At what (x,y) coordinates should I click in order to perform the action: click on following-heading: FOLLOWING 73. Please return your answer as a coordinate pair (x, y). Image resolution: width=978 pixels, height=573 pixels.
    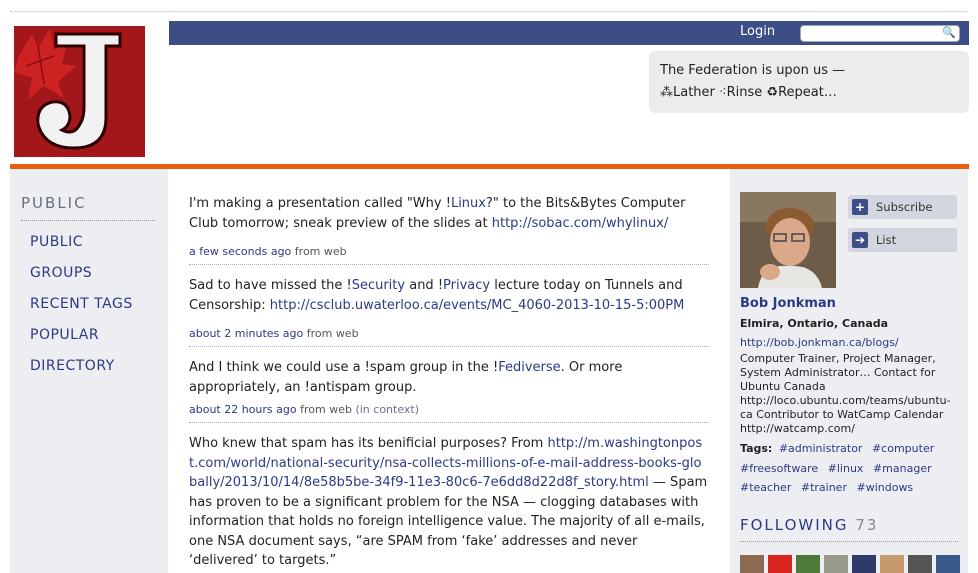
    Looking at the image, I should click on (809, 525).